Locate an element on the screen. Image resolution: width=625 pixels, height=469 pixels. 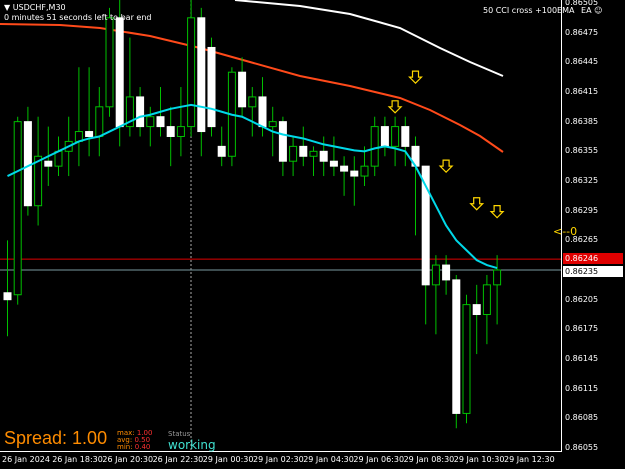
indicator-name: 50 CCI cross +100EMA is located at coordinates (529, 10).